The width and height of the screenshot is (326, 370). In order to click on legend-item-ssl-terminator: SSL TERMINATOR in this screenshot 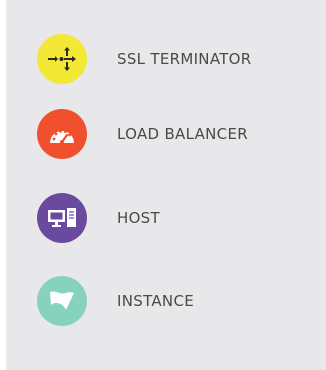, I will do `click(144, 59)`.